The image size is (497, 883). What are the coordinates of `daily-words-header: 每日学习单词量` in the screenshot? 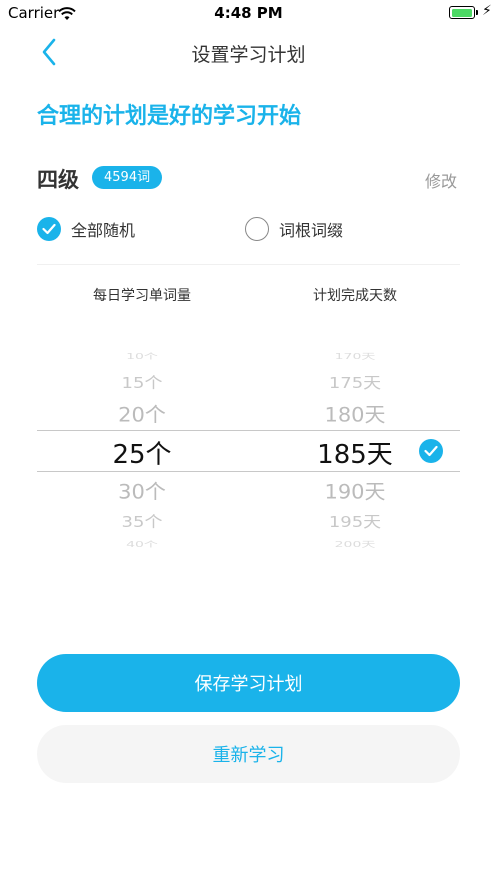 It's located at (142, 296).